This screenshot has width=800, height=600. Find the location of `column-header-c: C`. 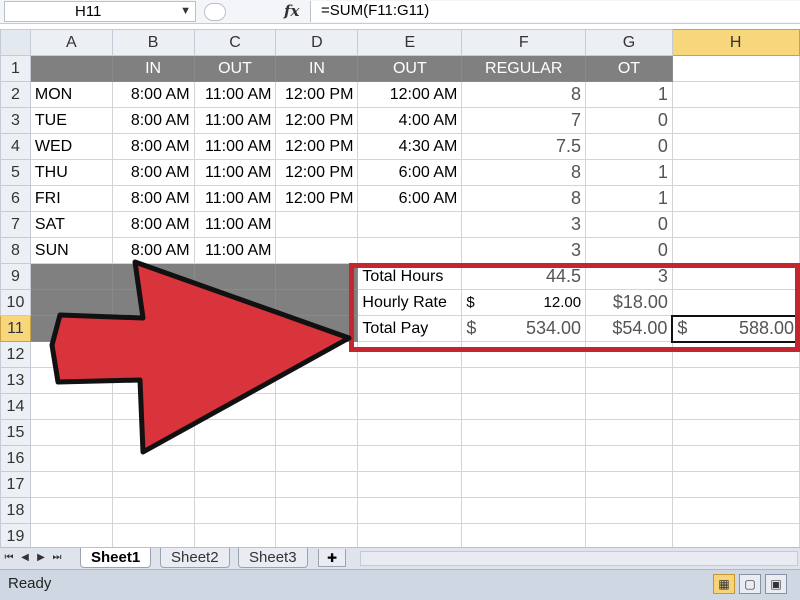

column-header-c: C is located at coordinates (235, 42).